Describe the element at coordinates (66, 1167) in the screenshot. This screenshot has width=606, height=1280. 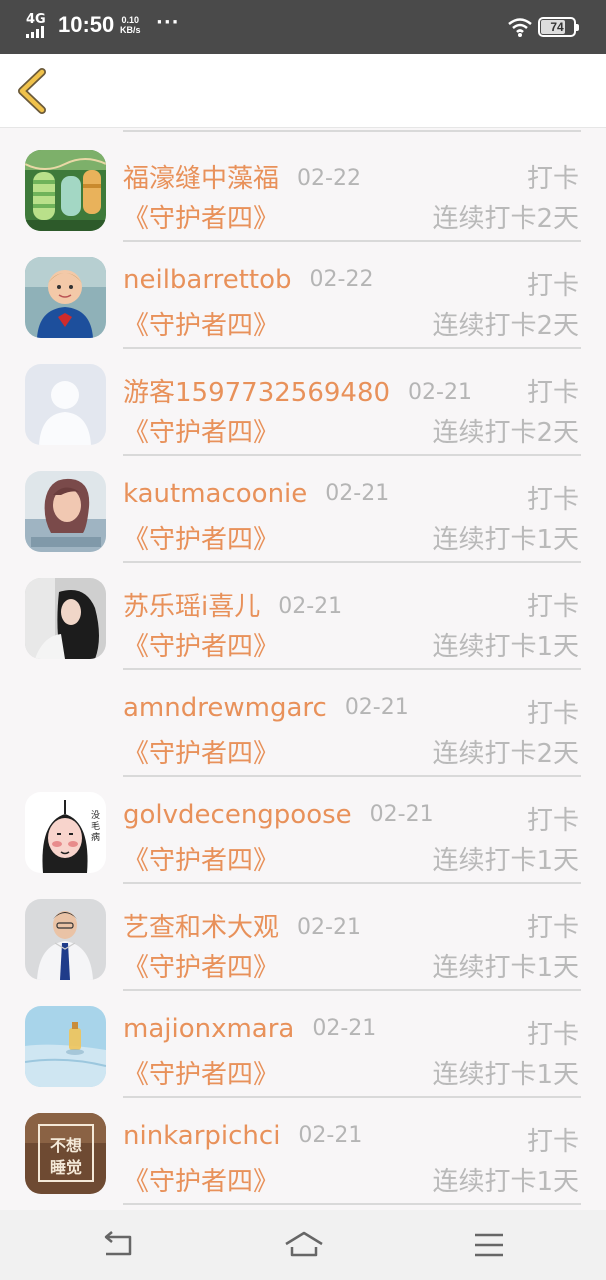
I see `avatar-text: 睡觉` at that location.